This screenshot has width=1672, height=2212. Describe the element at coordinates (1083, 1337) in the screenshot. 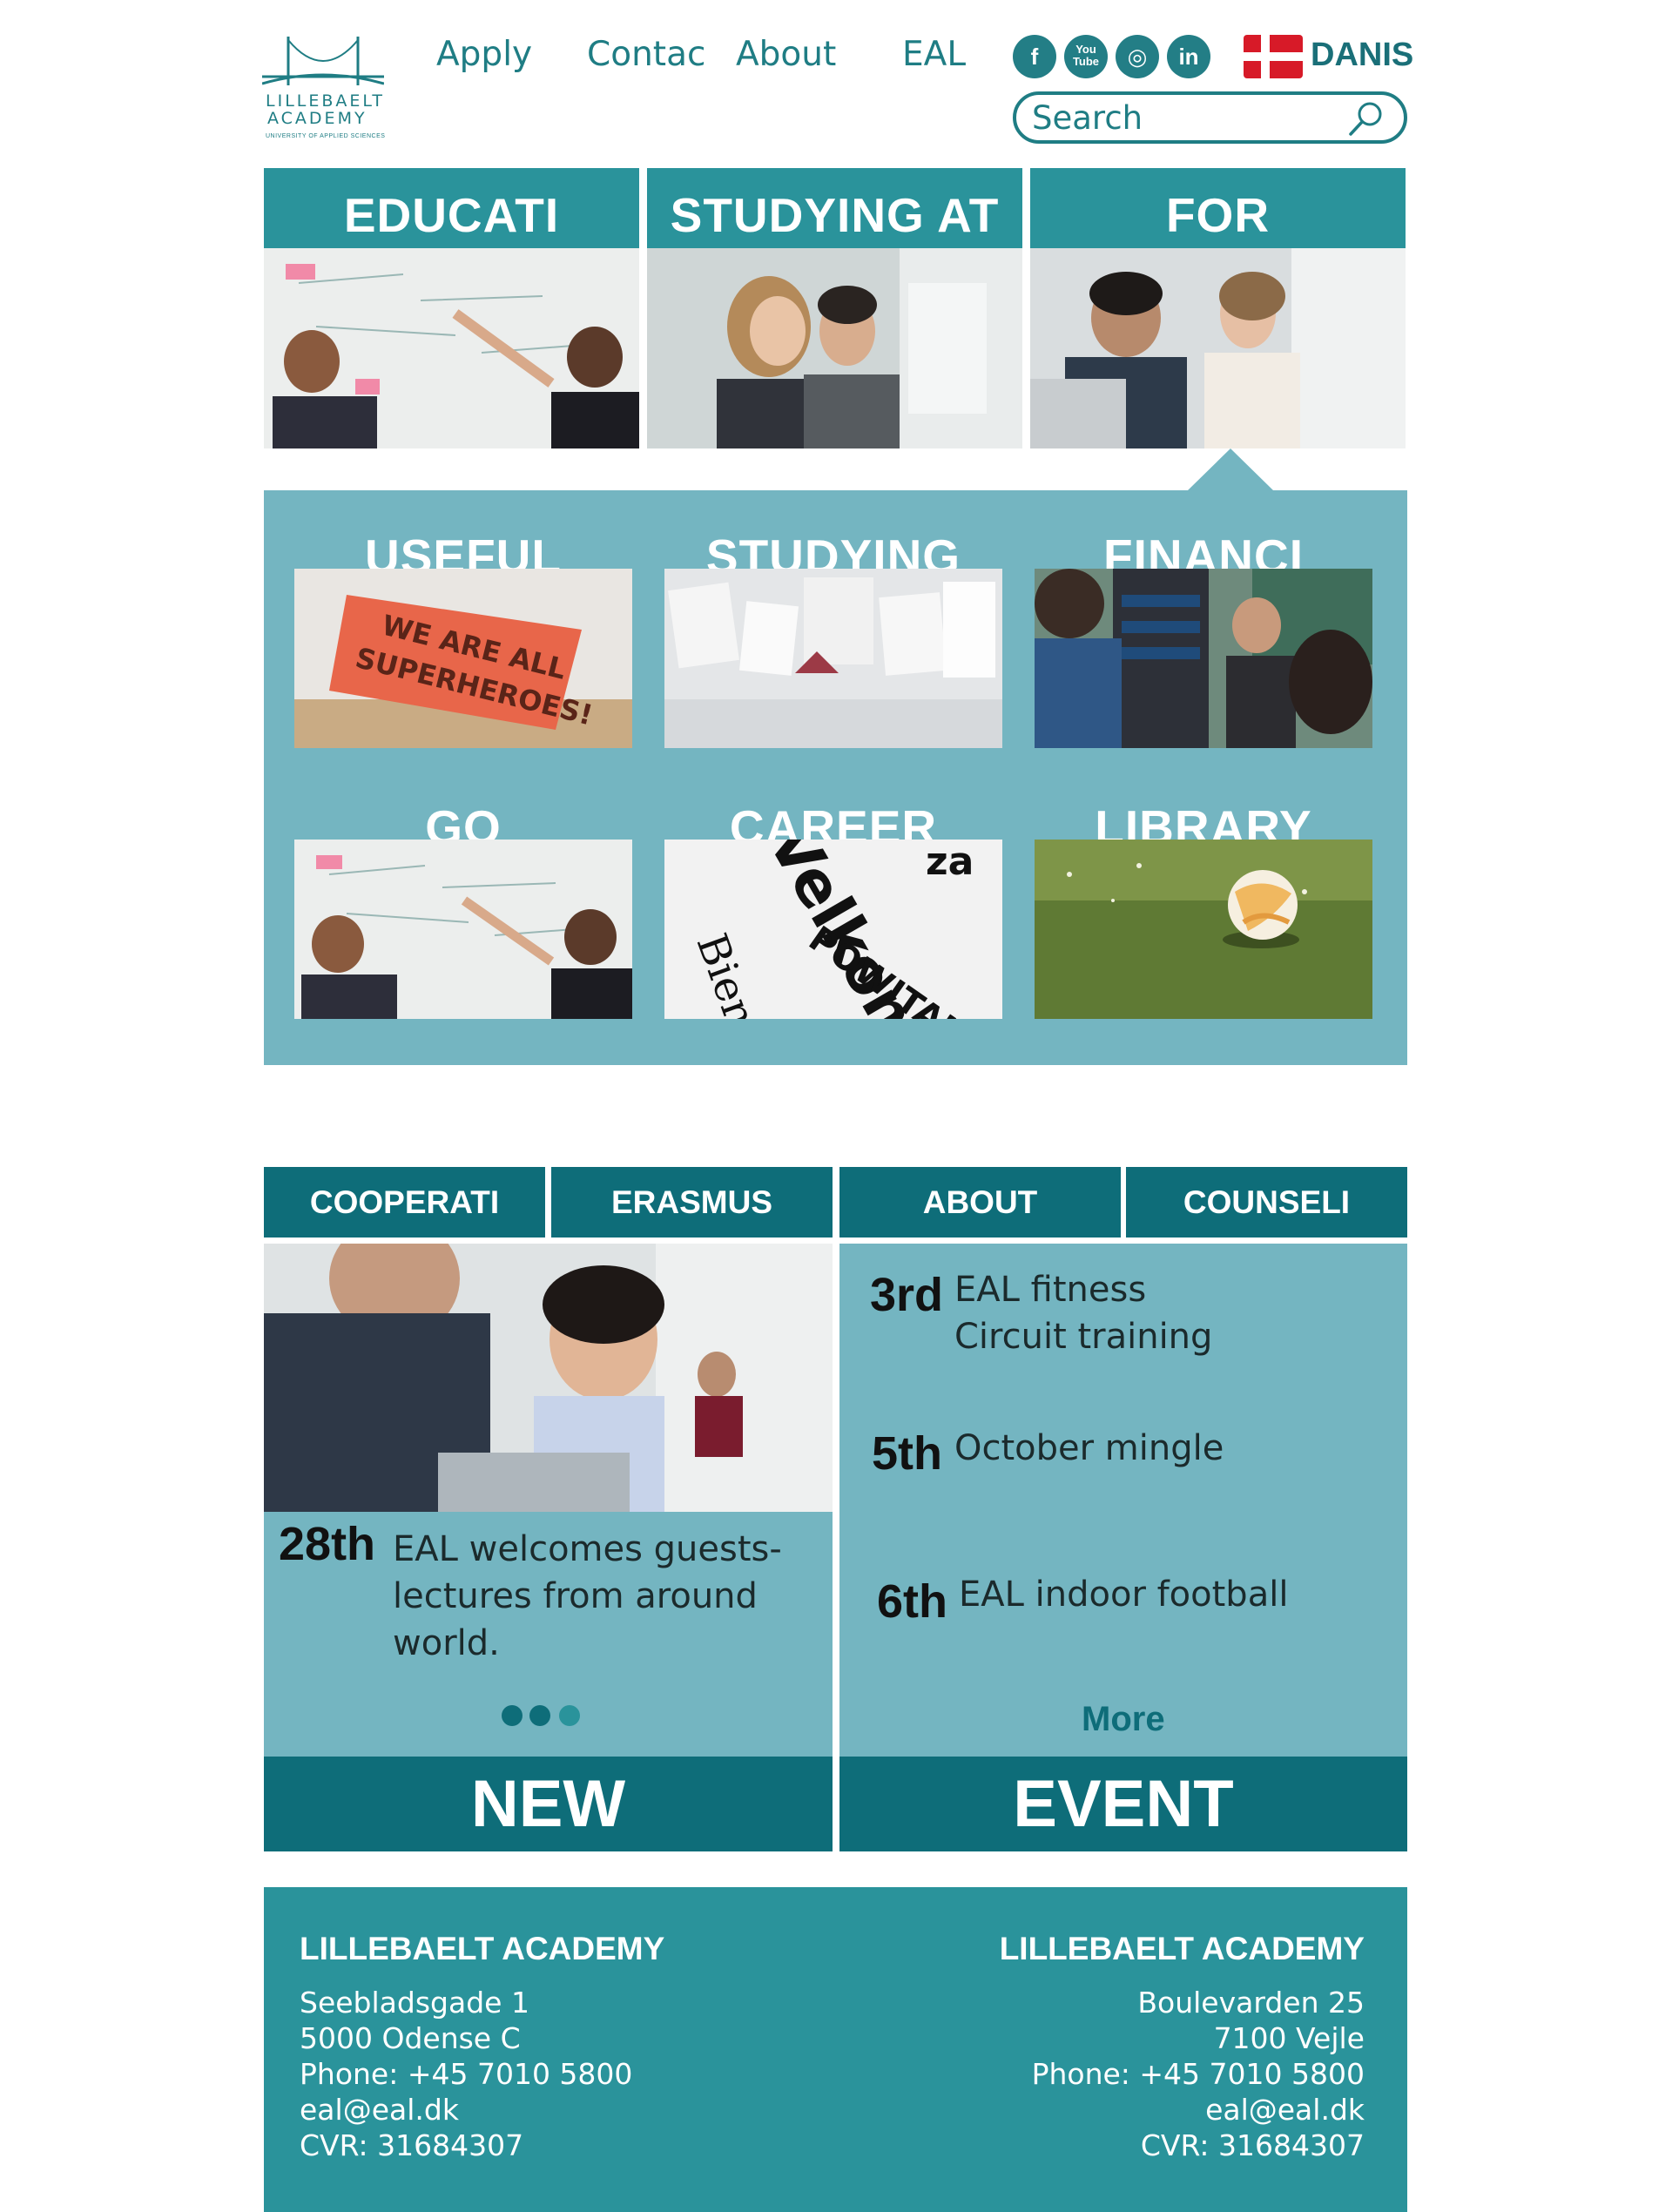

I see `event-line: Circuit training` at that location.